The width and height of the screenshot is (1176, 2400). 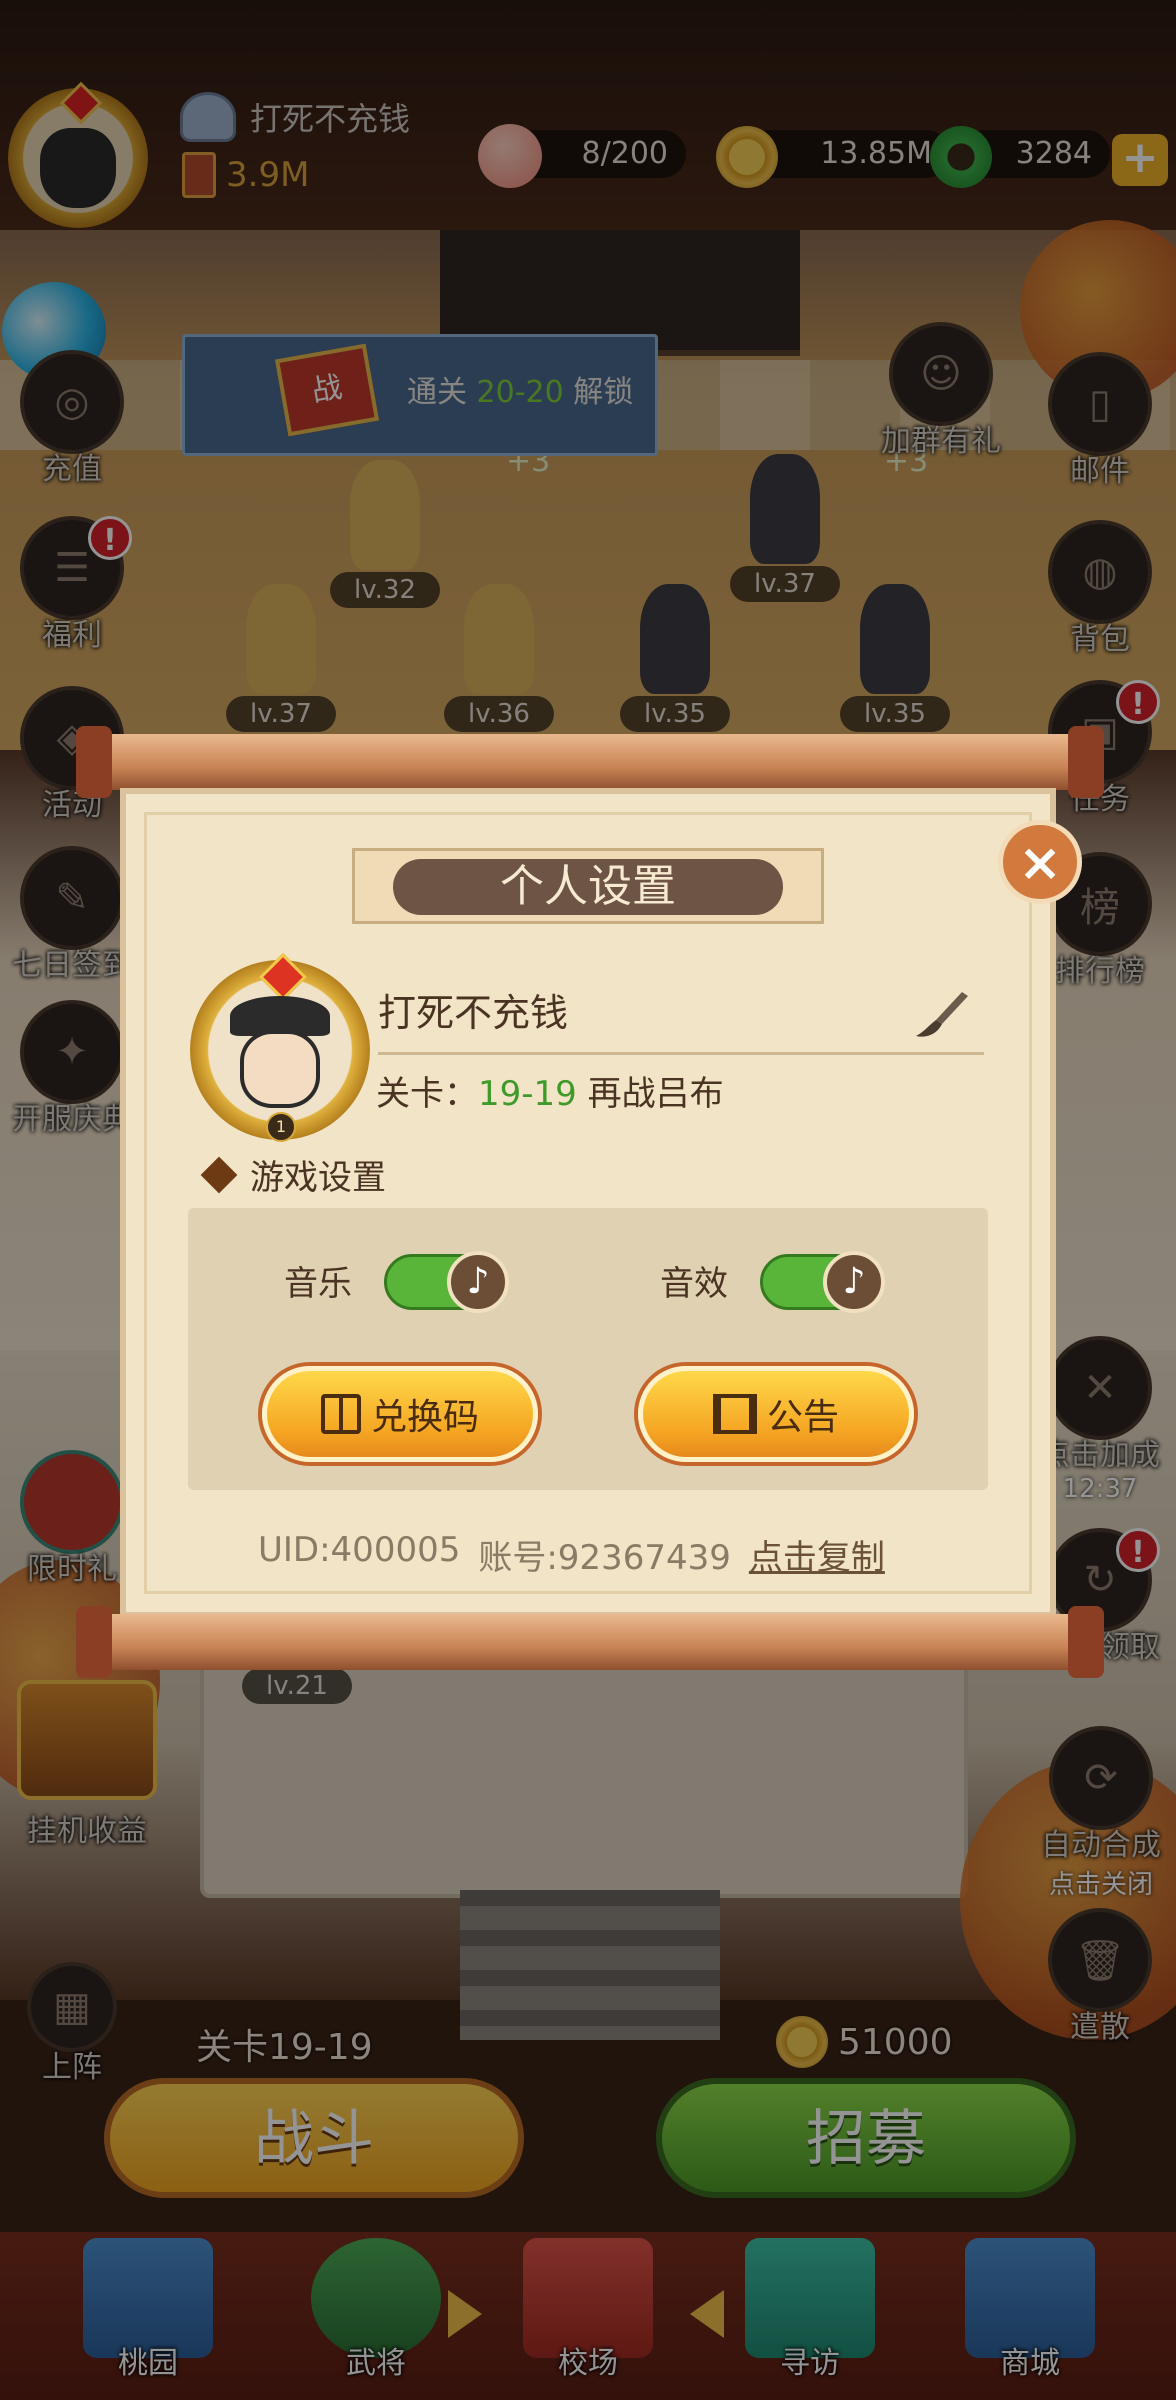 I want to click on diamond-bullet-icon, so click(x=219, y=1174).